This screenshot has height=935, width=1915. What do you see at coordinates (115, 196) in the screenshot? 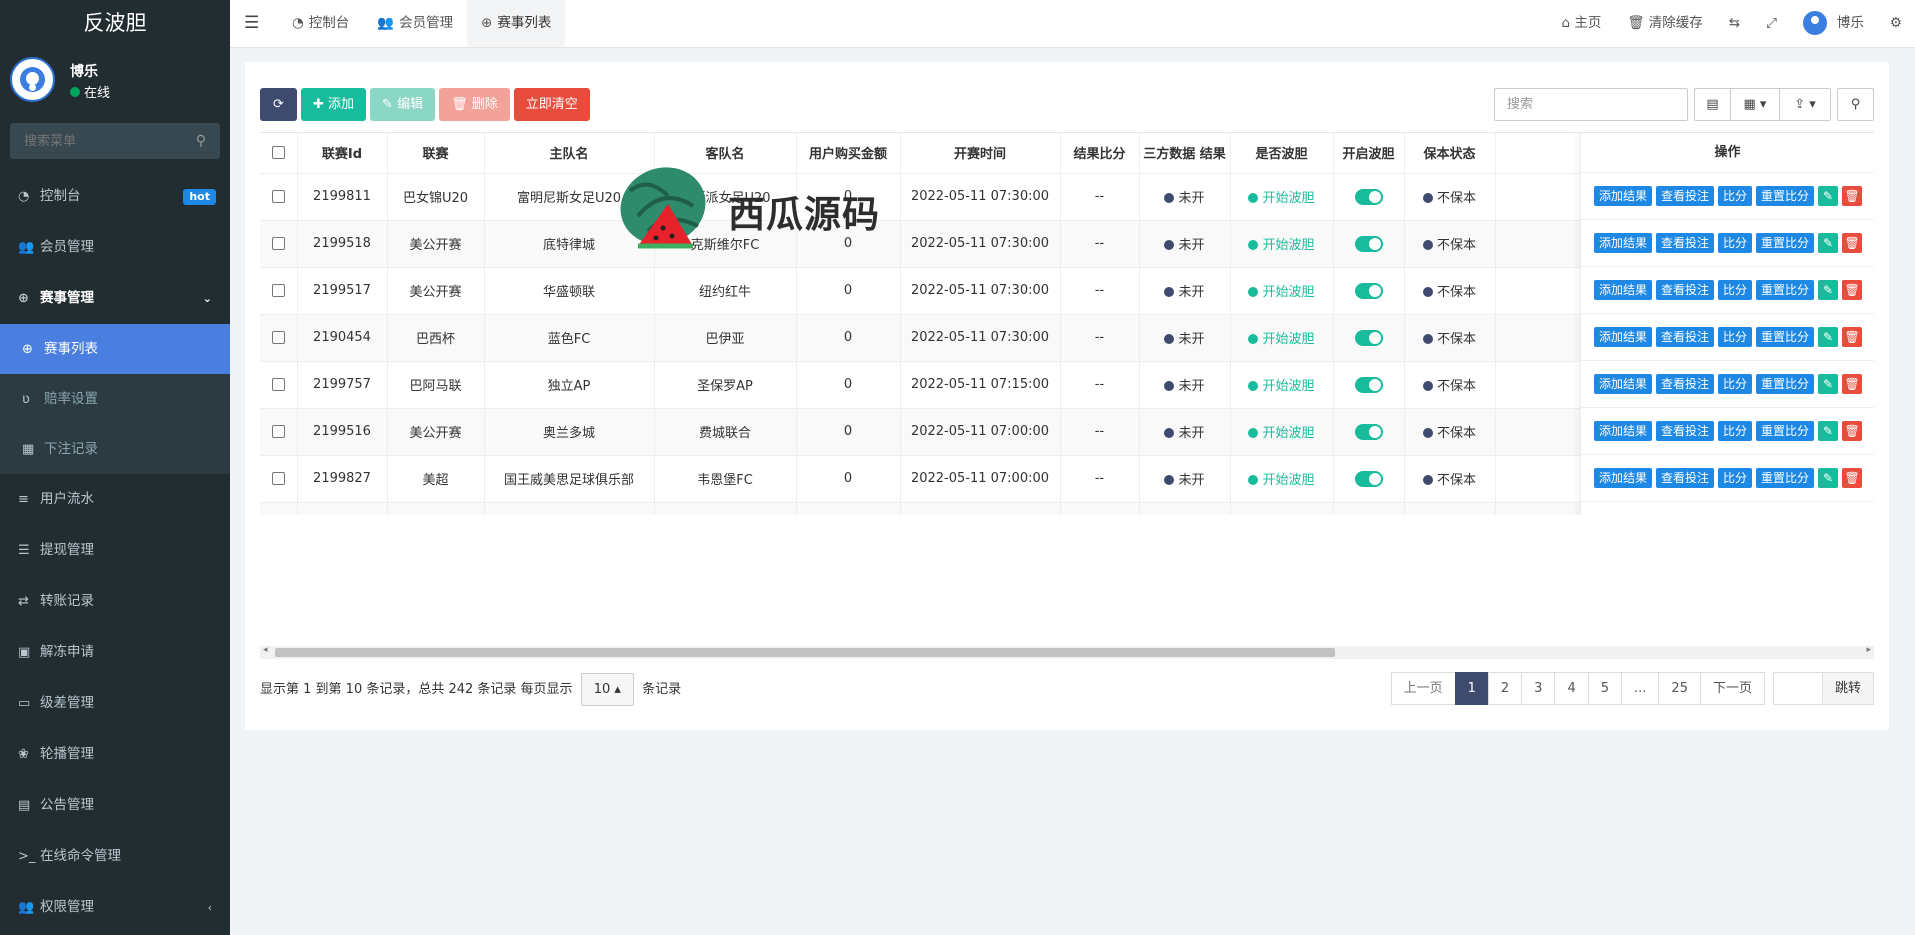
I see `sidebar-item-0: ◔ 控制台 hot` at bounding box center [115, 196].